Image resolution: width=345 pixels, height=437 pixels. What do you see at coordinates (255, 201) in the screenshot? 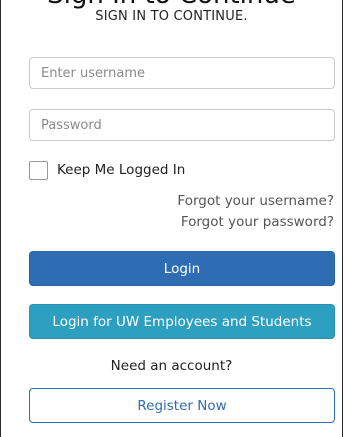
I see `forgot-username-link: Forgot your username?` at bounding box center [255, 201].